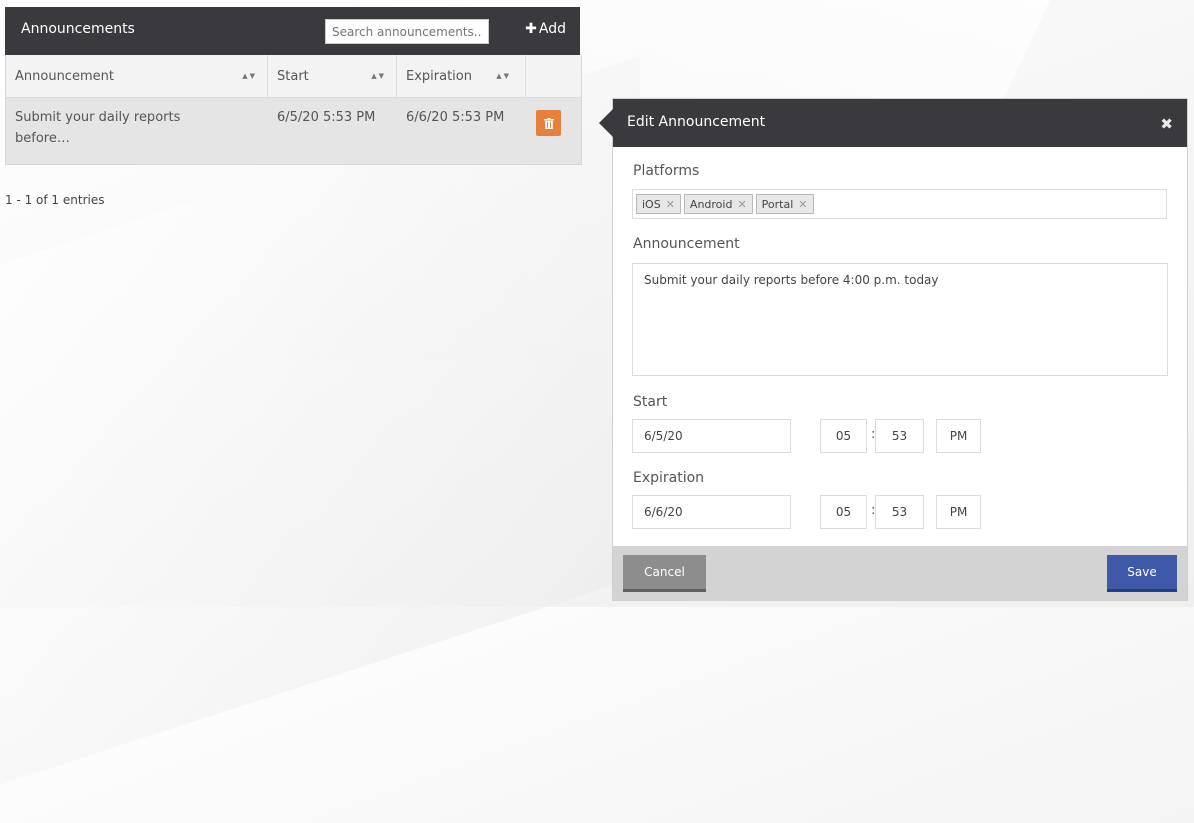 The width and height of the screenshot is (1194, 823). Describe the element at coordinates (531, 29) in the screenshot. I see `plus-icon: ✚` at that location.